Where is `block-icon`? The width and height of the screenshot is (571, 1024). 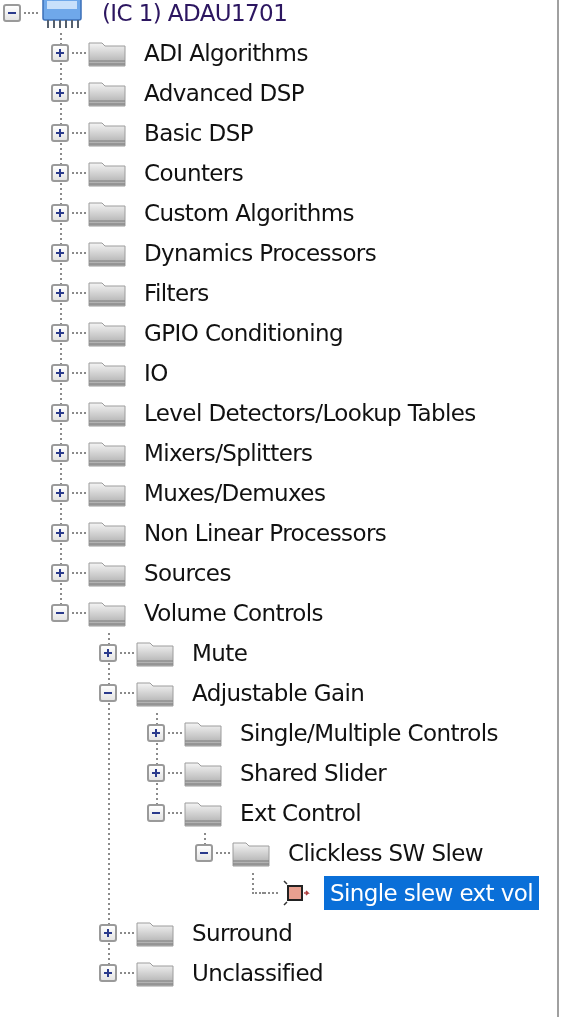 block-icon is located at coordinates (296, 893).